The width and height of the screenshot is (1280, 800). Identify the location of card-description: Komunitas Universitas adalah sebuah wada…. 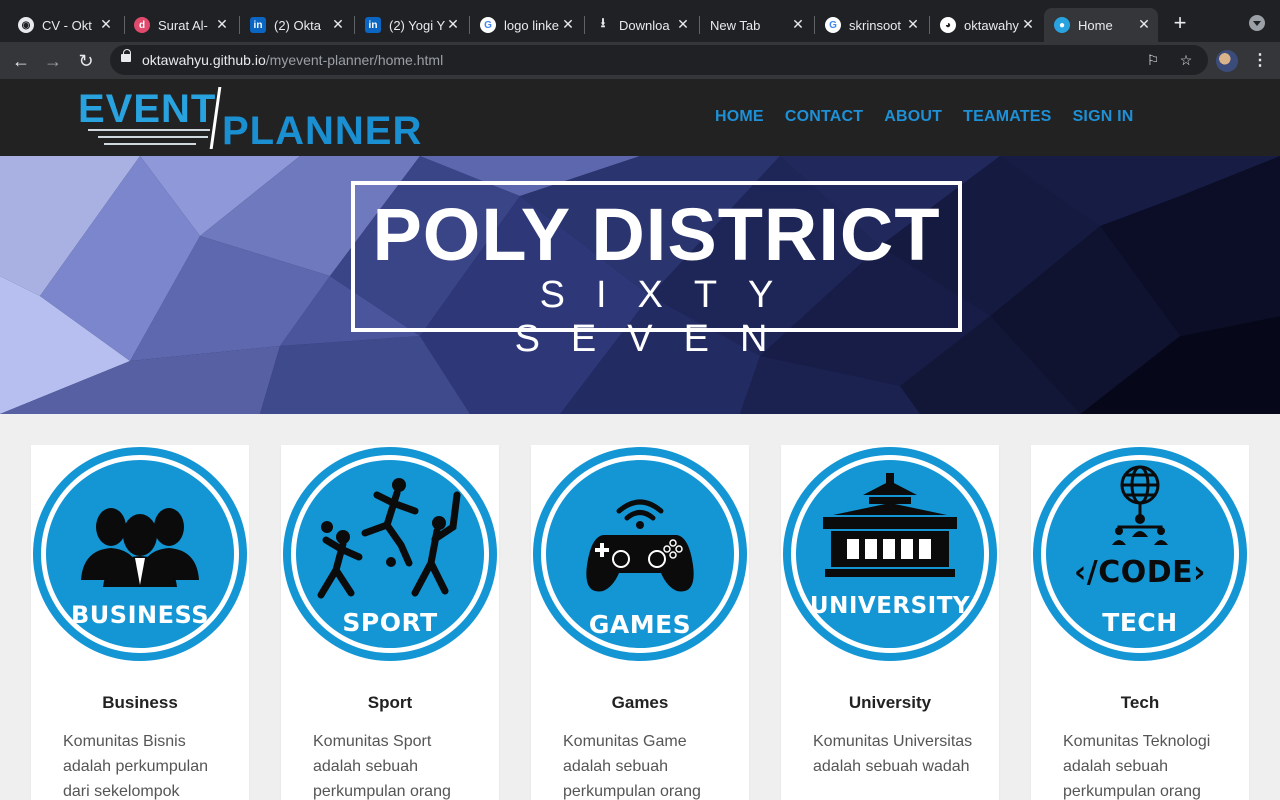
(893, 754).